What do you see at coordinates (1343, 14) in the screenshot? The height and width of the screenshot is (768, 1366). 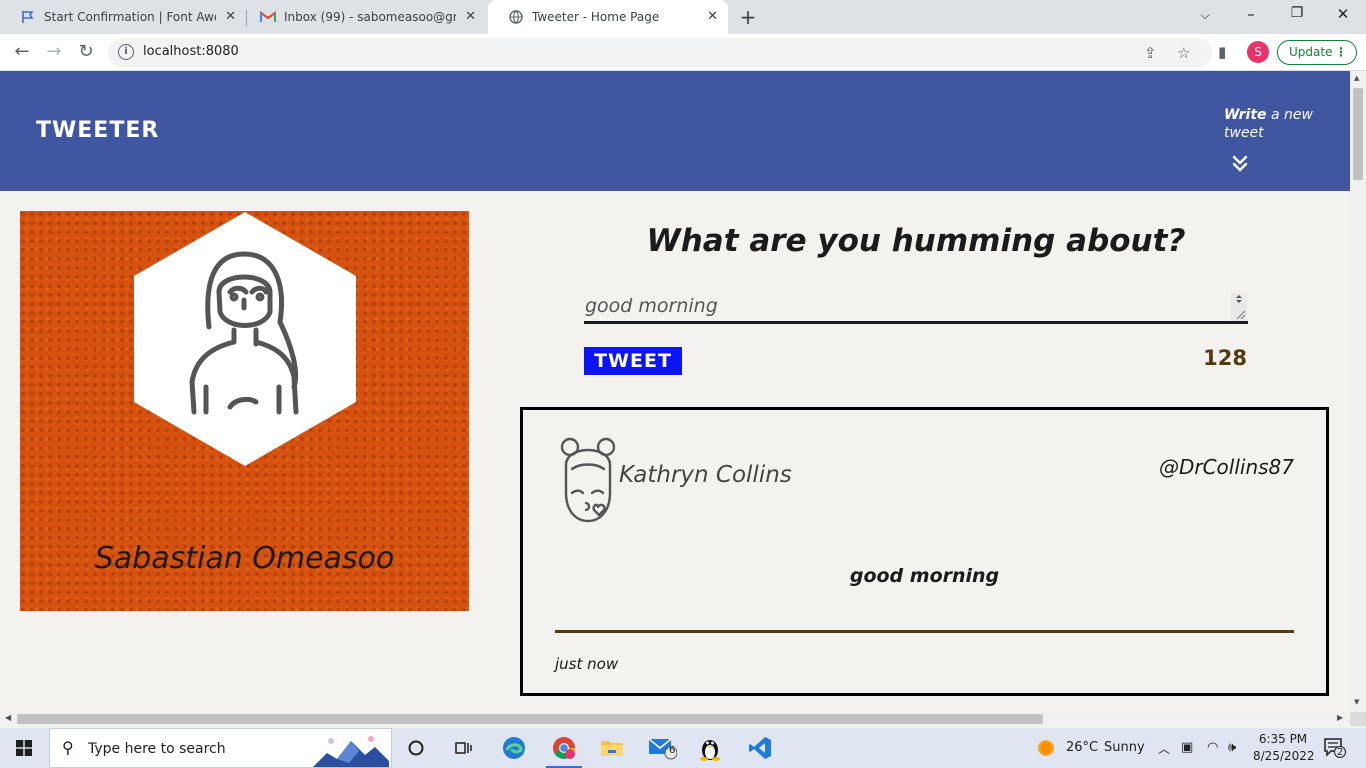 I see `close-window-button: ✕` at bounding box center [1343, 14].